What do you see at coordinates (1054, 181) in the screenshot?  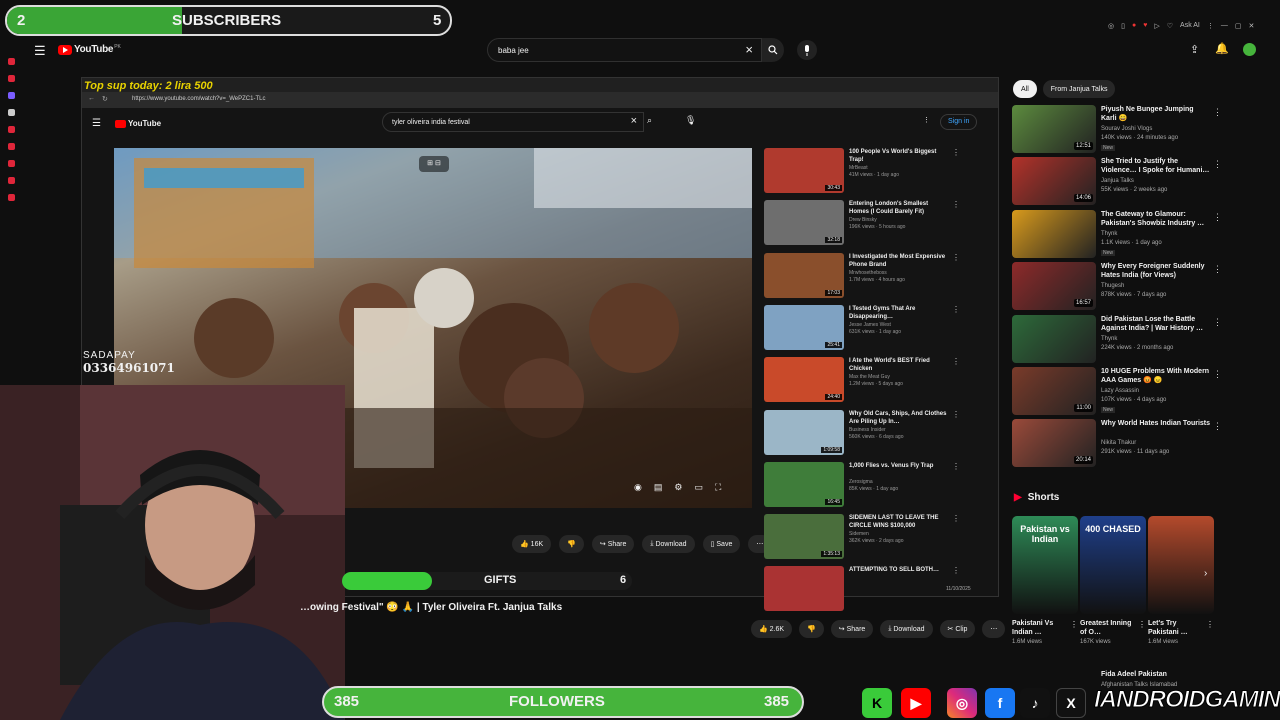 I see `video-thumbnail: 14:06` at bounding box center [1054, 181].